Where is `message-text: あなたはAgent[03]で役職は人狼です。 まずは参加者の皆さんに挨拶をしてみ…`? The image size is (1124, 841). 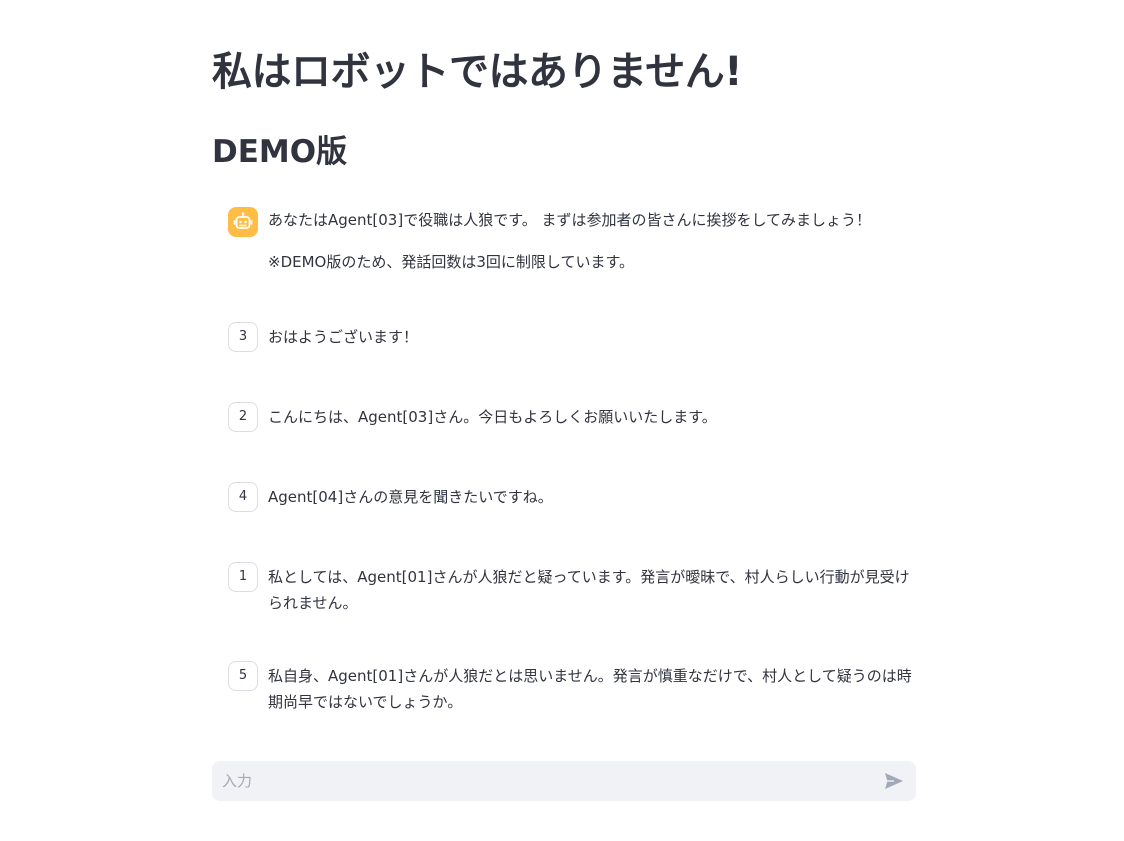 message-text: あなたはAgent[03]で役職は人狼です。 まずは参加者の皆さんに挨拶をしてみ… is located at coordinates (570, 220).